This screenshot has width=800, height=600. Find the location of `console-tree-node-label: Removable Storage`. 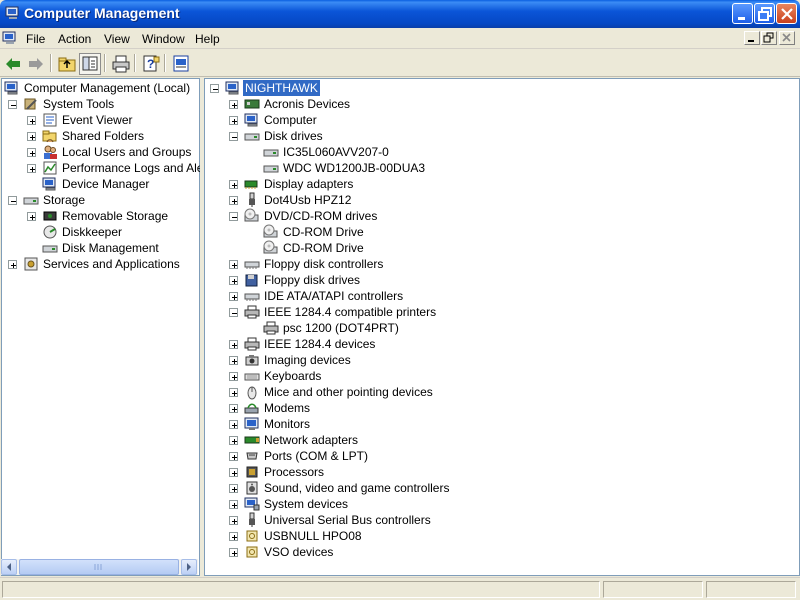

console-tree-node-label: Removable Storage is located at coordinates (115, 216).